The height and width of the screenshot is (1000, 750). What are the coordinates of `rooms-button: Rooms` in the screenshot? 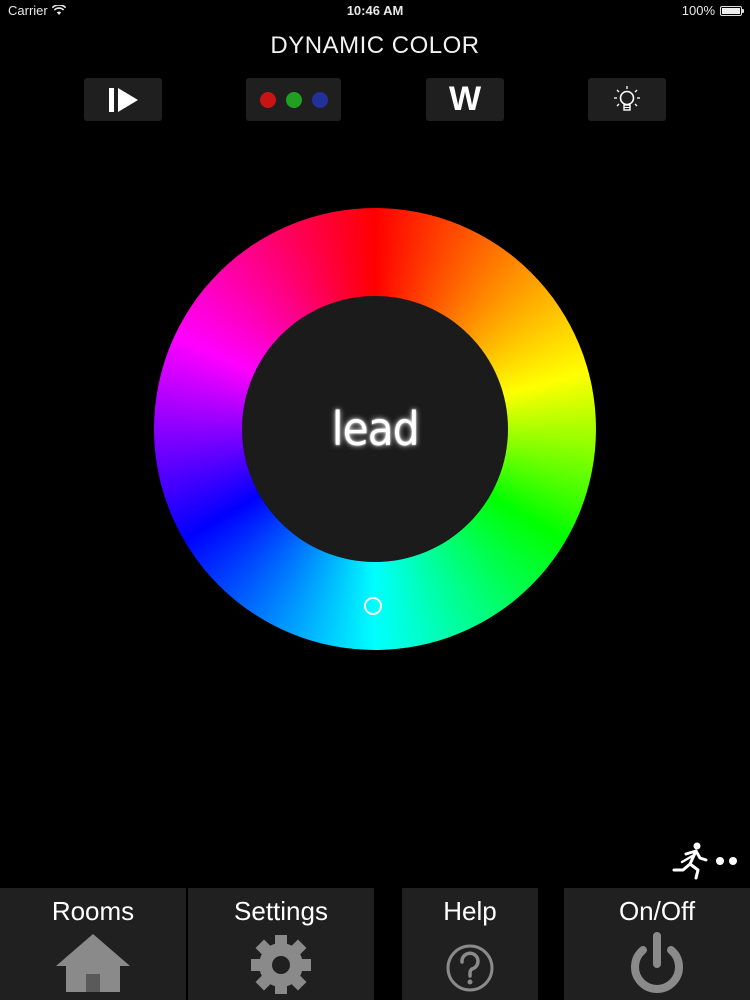 It's located at (93, 944).